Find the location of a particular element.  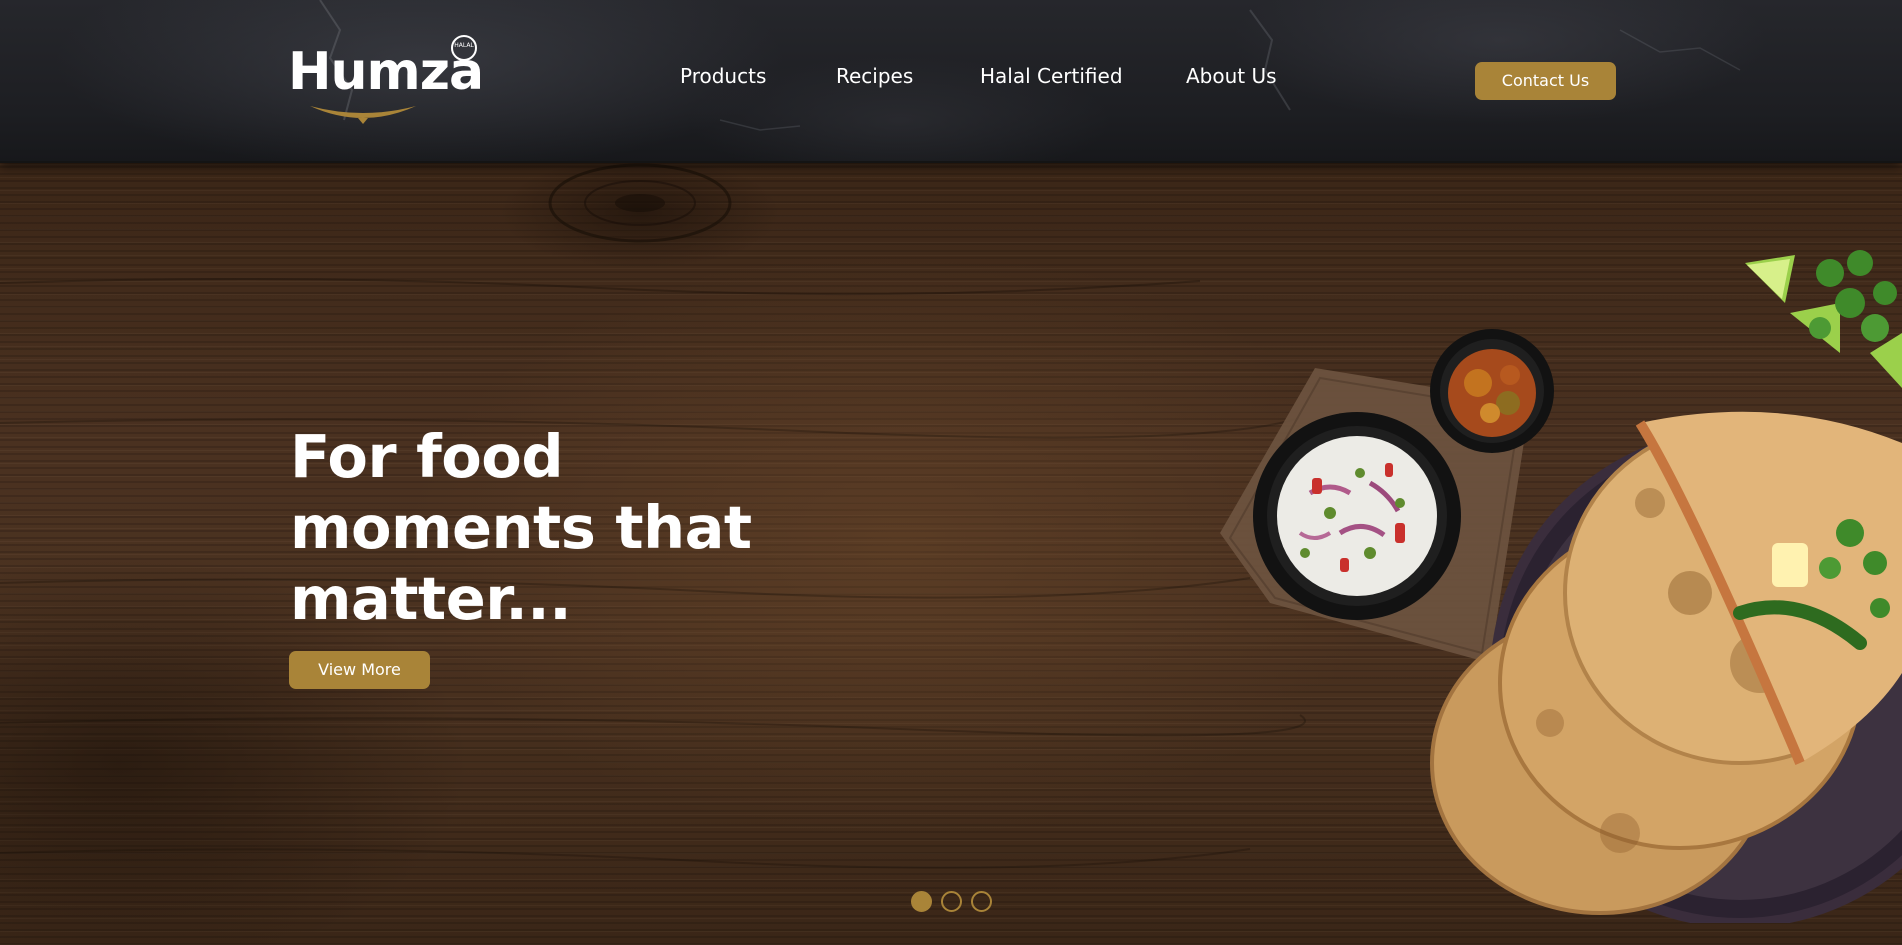

headline-line: For food is located at coordinates (427, 456).